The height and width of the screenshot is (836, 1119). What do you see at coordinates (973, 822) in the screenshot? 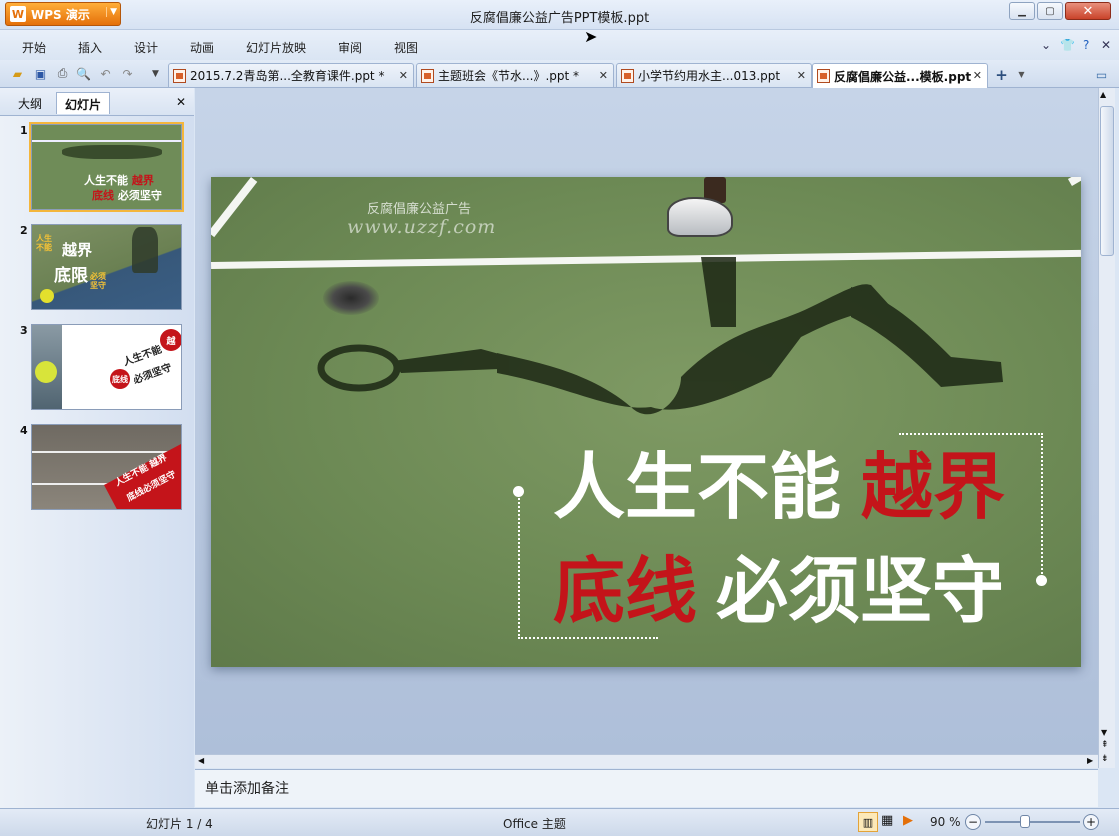
I see `zoom-out-icon: −` at bounding box center [973, 822].